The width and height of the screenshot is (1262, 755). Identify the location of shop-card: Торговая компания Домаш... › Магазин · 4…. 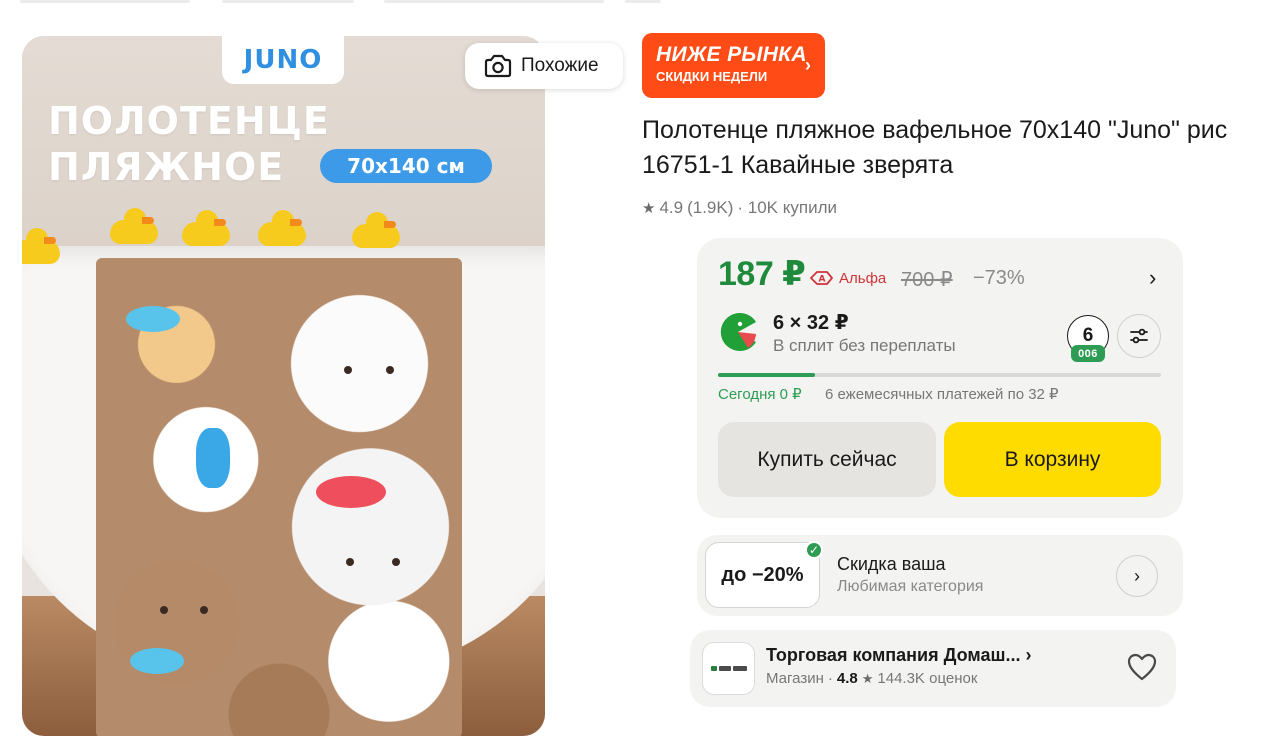
(933, 668).